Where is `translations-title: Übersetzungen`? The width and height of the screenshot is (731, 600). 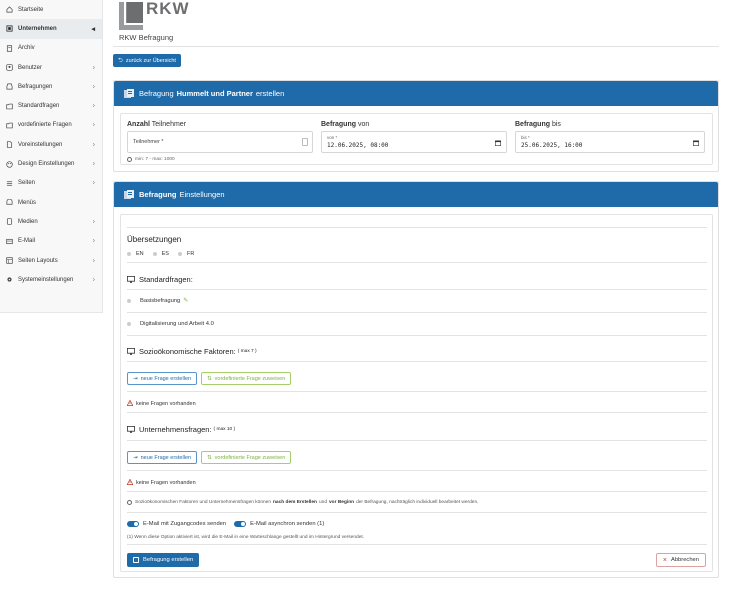 translations-title: Übersetzungen is located at coordinates (154, 239).